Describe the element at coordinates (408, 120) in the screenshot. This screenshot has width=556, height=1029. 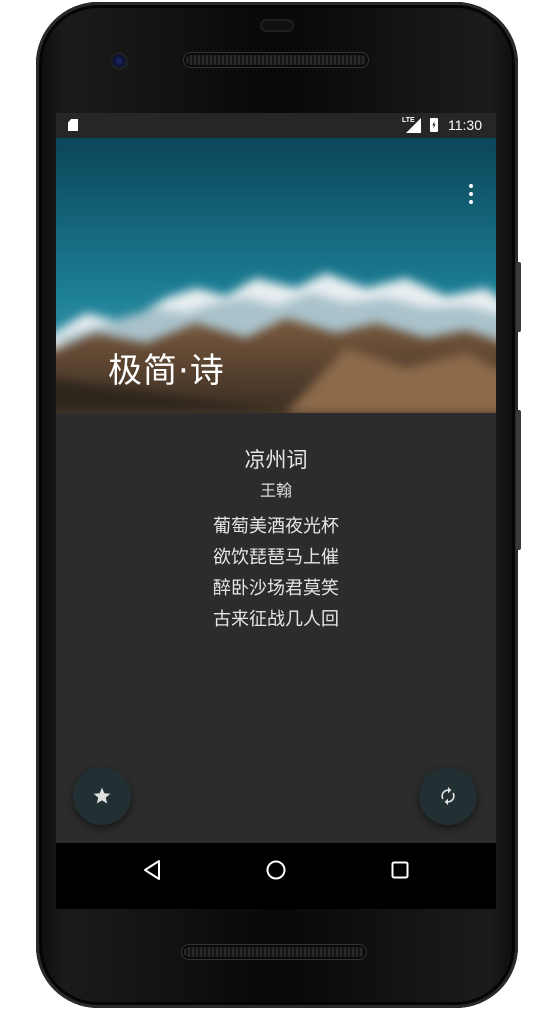
I see `network-type: LTE` at that location.